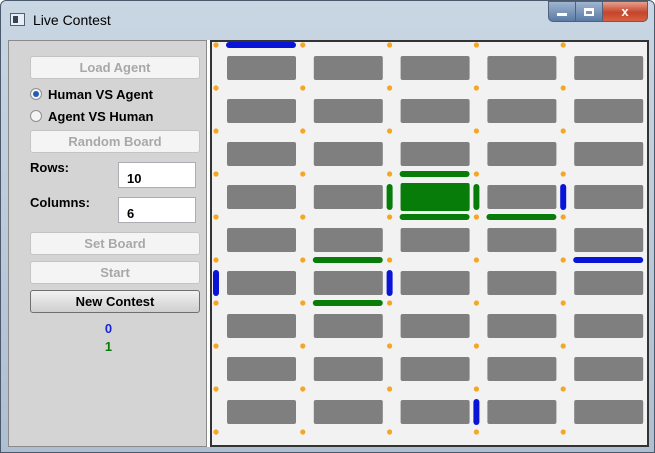 This screenshot has width=655, height=453. What do you see at coordinates (36, 94) in the screenshot?
I see `radio-checked-icon` at bounding box center [36, 94].